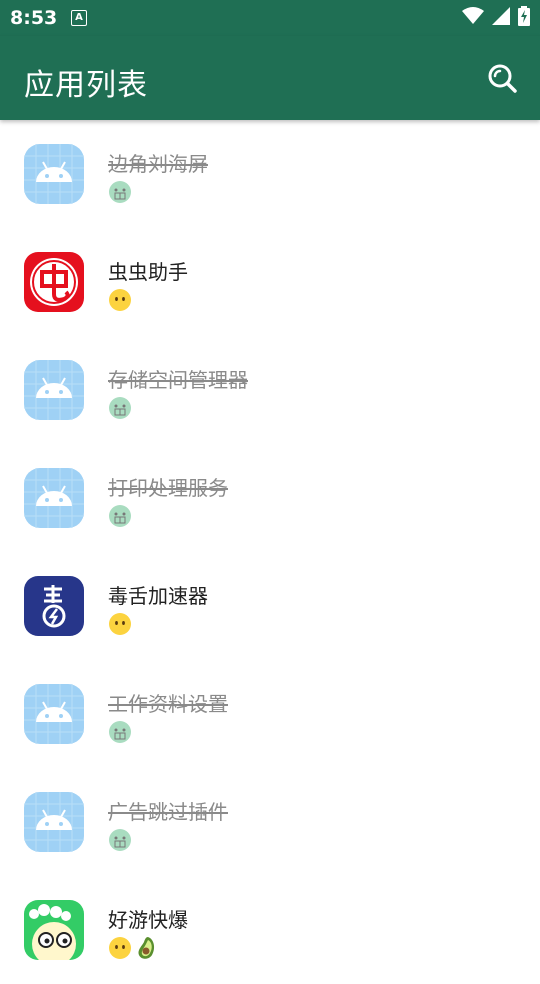 The image size is (540, 984). I want to click on notification-icon: A, so click(79, 18).